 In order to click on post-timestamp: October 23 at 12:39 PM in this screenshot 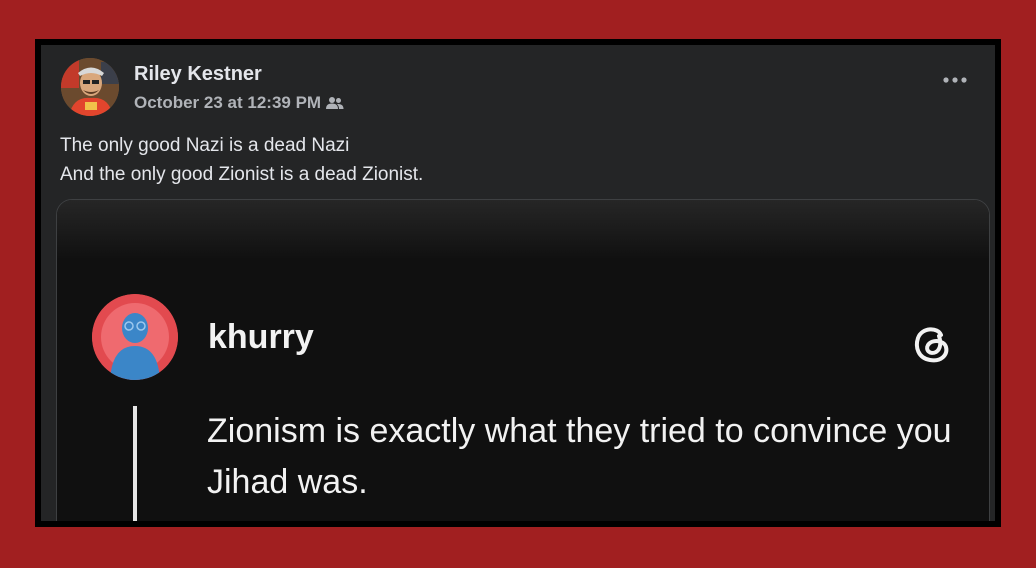, I will do `click(227, 103)`.